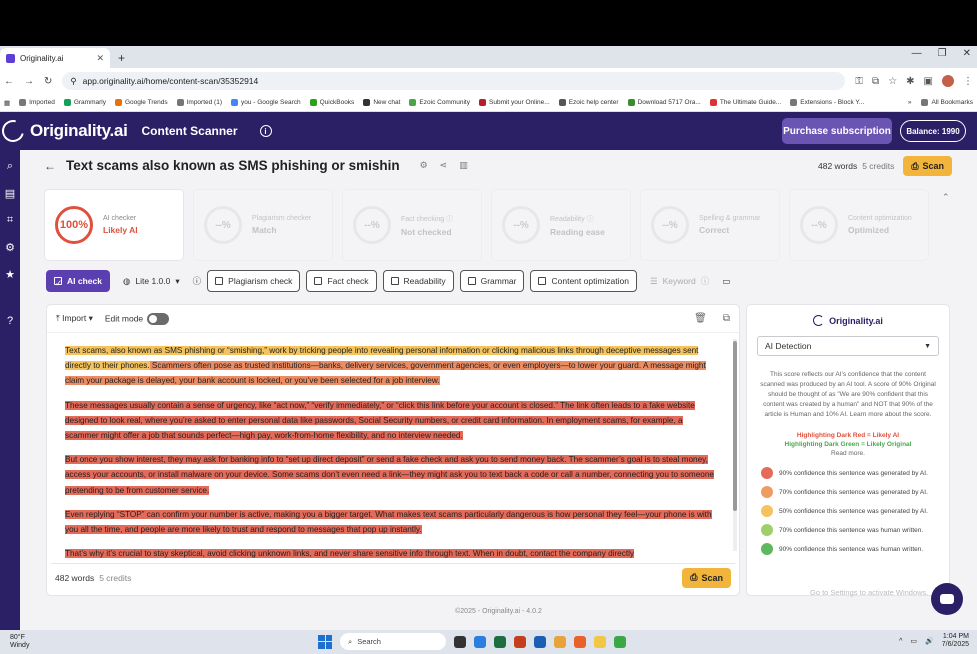 This screenshot has width=977, height=654. I want to click on tray-chevron-icon: ^, so click(900, 641).